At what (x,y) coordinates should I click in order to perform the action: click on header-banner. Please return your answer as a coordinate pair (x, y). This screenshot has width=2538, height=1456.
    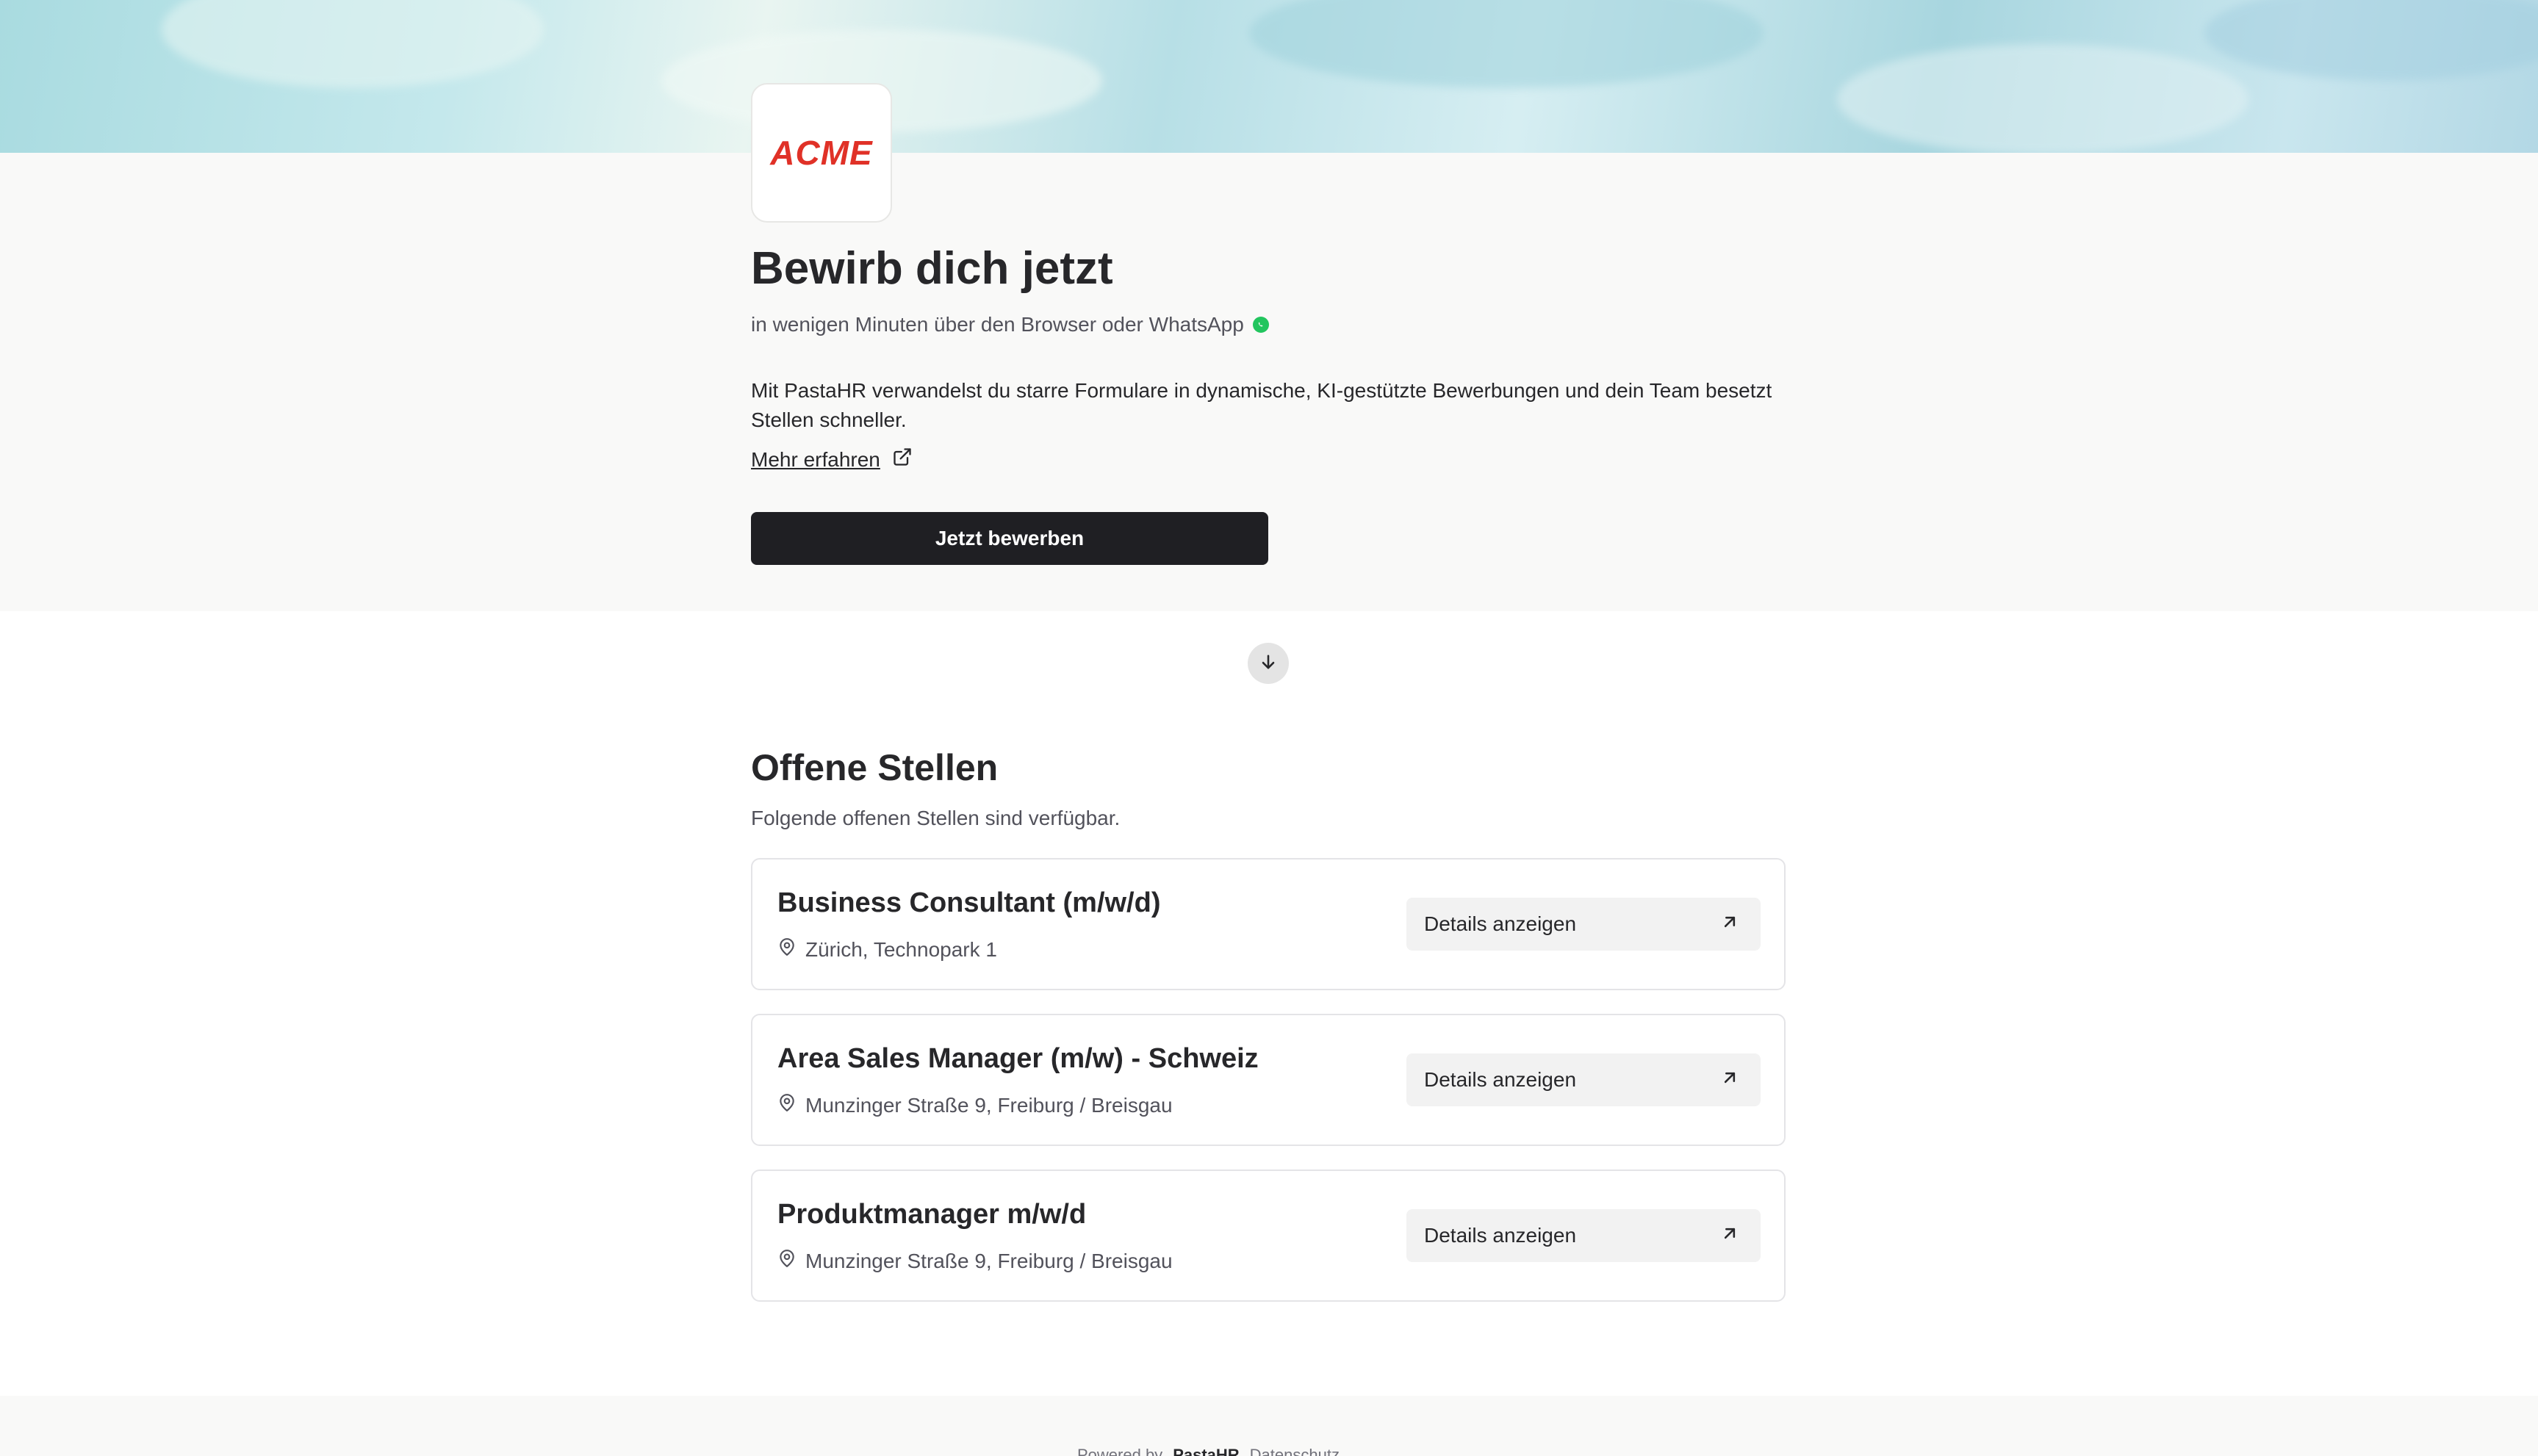
    Looking at the image, I should click on (1269, 76).